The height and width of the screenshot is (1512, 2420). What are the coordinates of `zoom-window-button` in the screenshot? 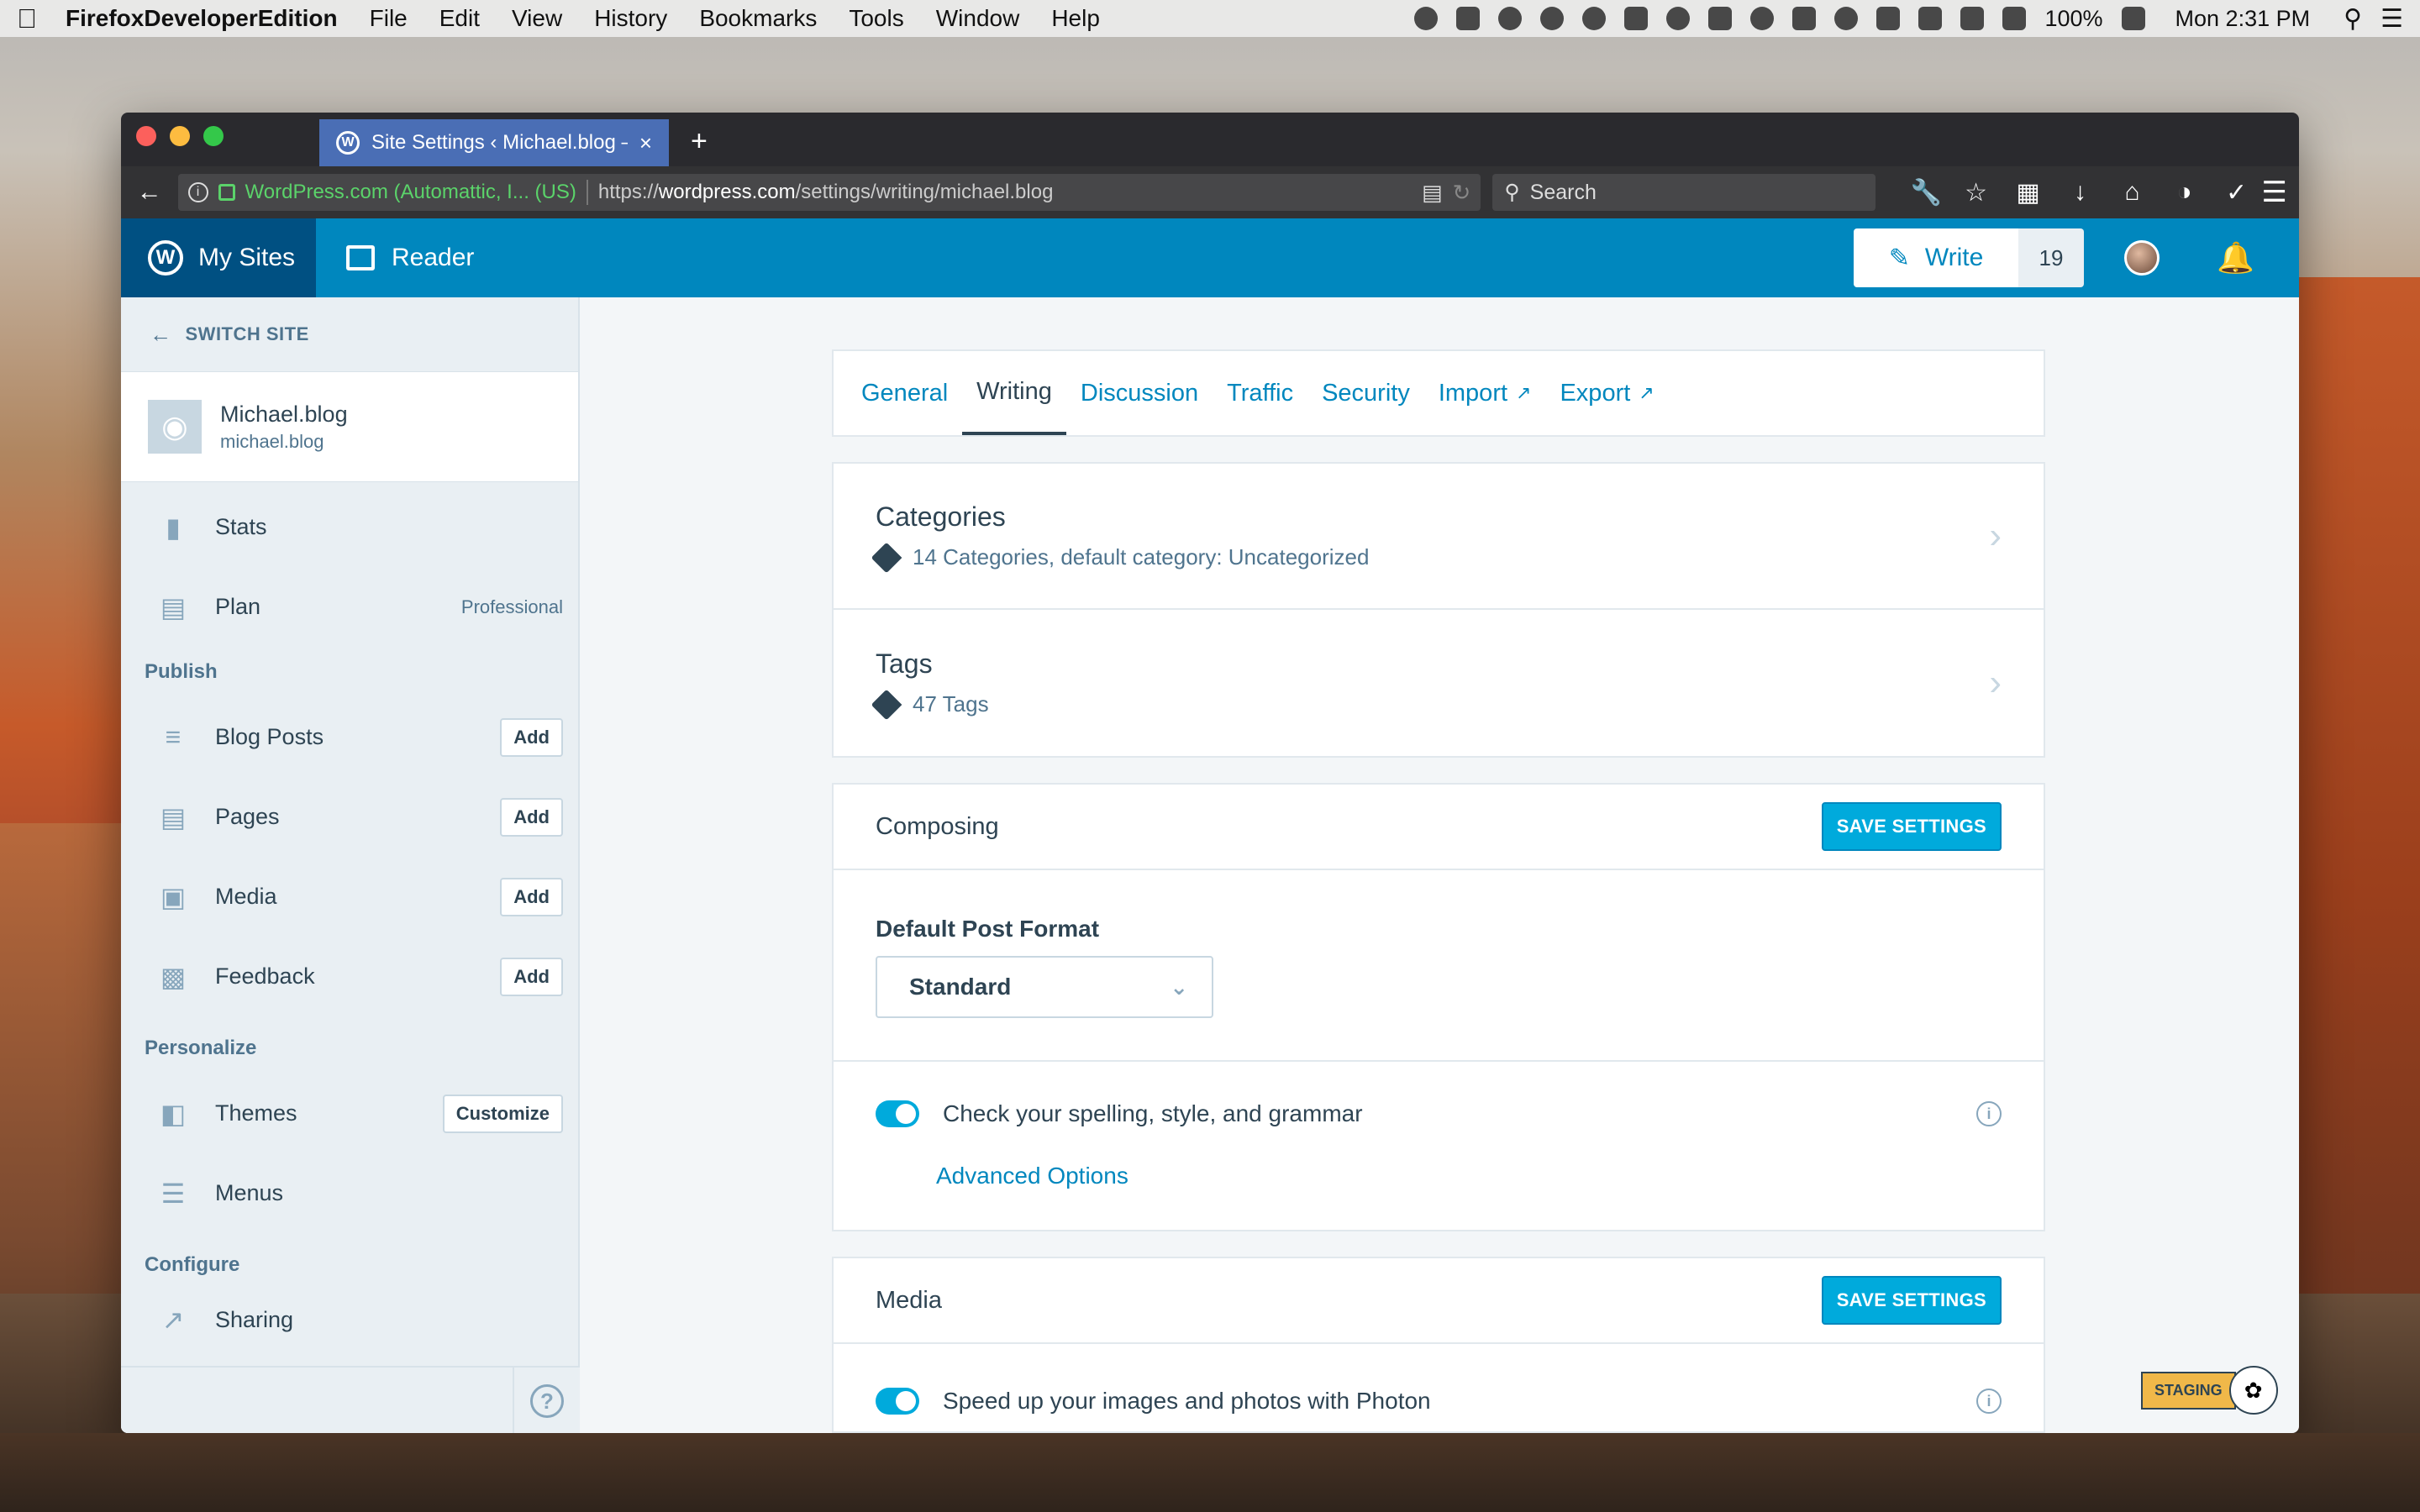 It's located at (214, 136).